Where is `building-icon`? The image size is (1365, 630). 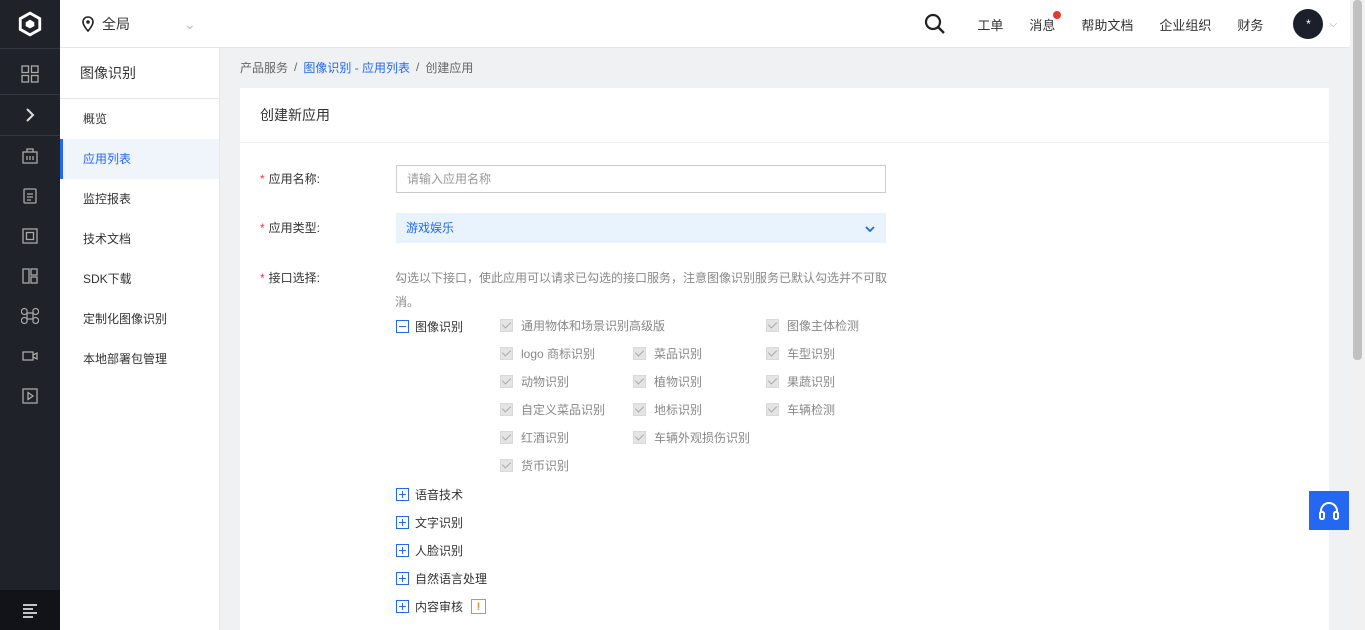 building-icon is located at coordinates (30, 156).